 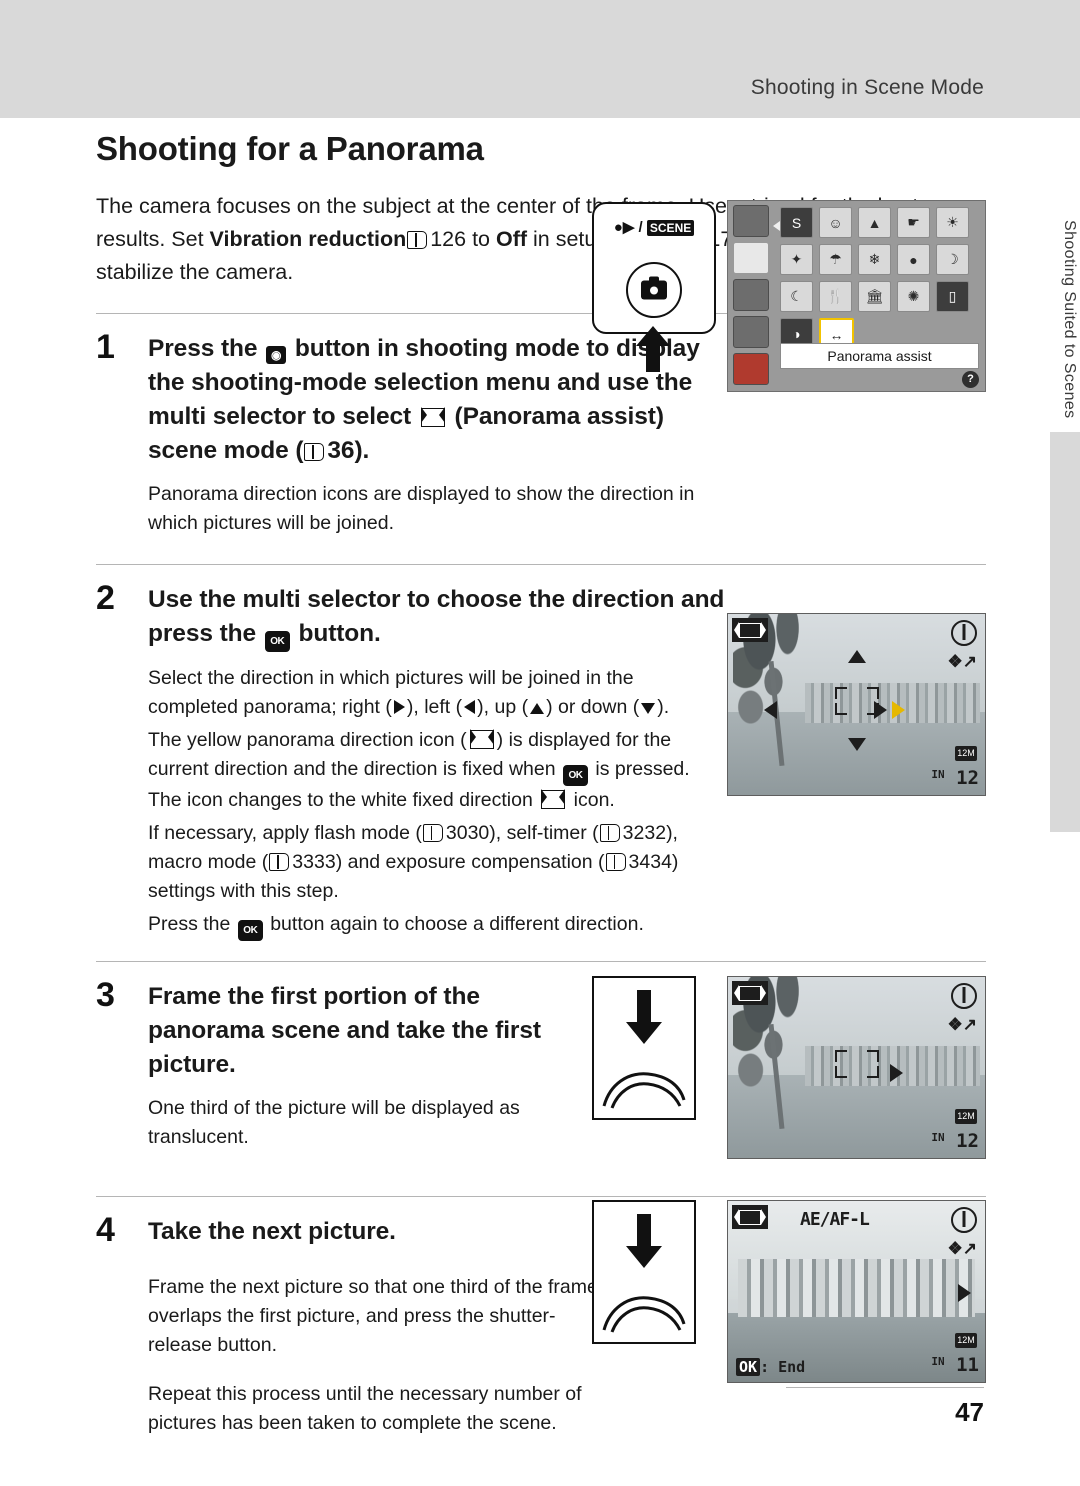 What do you see at coordinates (970, 379) in the screenshot?
I see `help-badge-icon: ?` at bounding box center [970, 379].